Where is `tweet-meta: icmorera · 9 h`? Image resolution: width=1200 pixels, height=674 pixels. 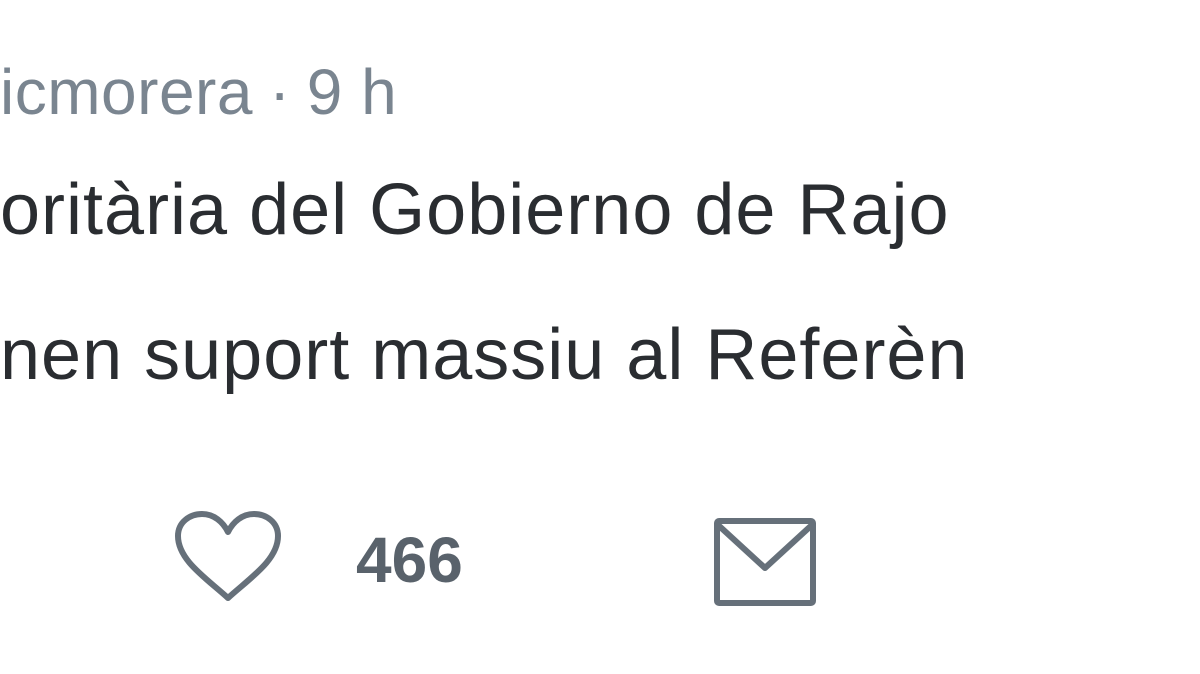
tweet-meta: icmorera · 9 h is located at coordinates (198, 92).